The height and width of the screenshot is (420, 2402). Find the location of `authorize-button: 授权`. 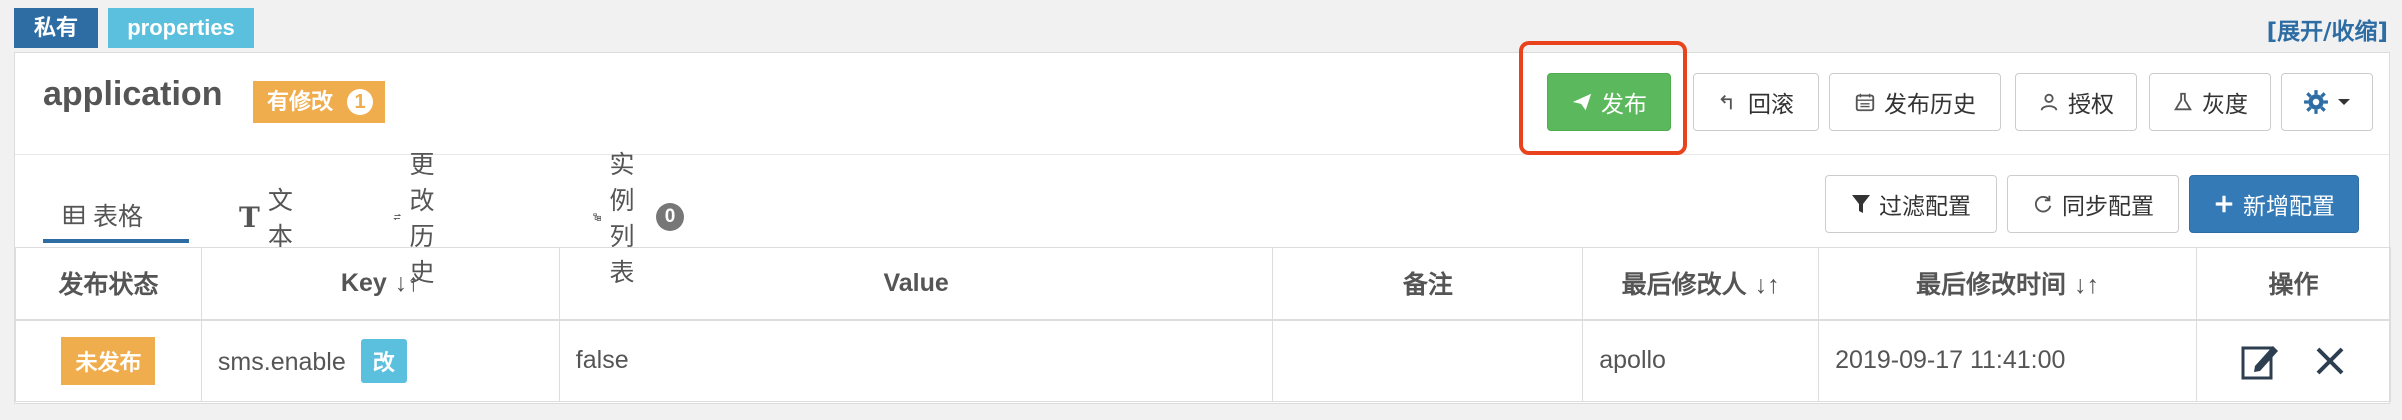

authorize-button: 授权 is located at coordinates (2076, 102).